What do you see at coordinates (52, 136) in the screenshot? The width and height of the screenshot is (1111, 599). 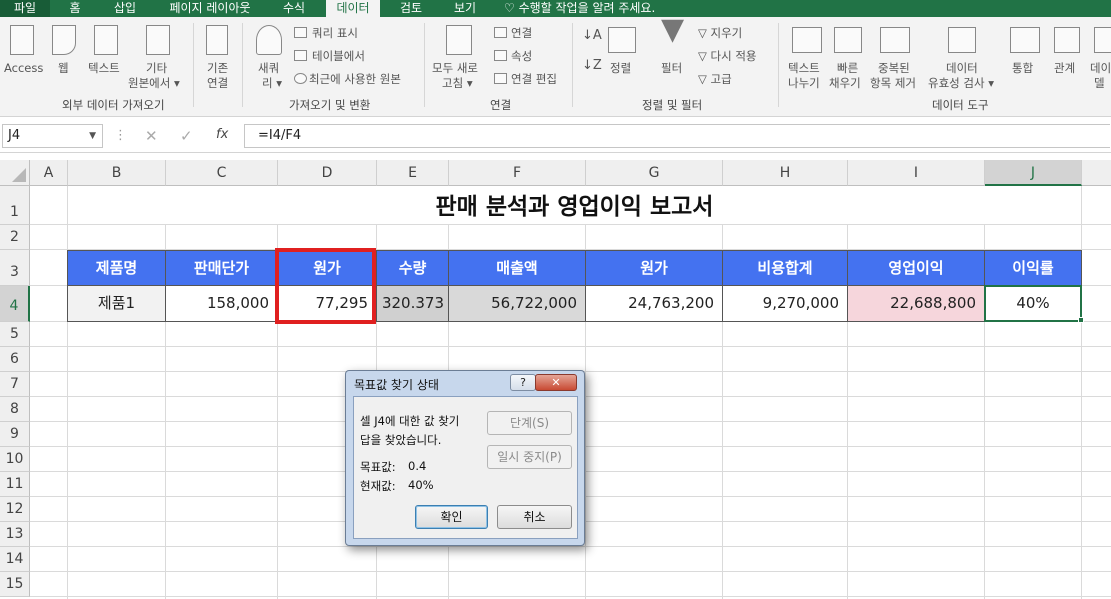 I see `name-box: J4 ▼` at bounding box center [52, 136].